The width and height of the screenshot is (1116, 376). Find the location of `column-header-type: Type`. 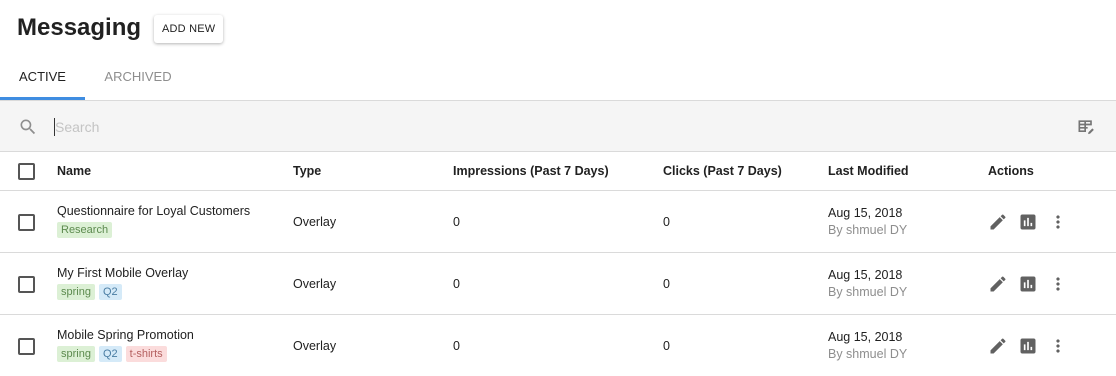

column-header-type: Type is located at coordinates (307, 171).